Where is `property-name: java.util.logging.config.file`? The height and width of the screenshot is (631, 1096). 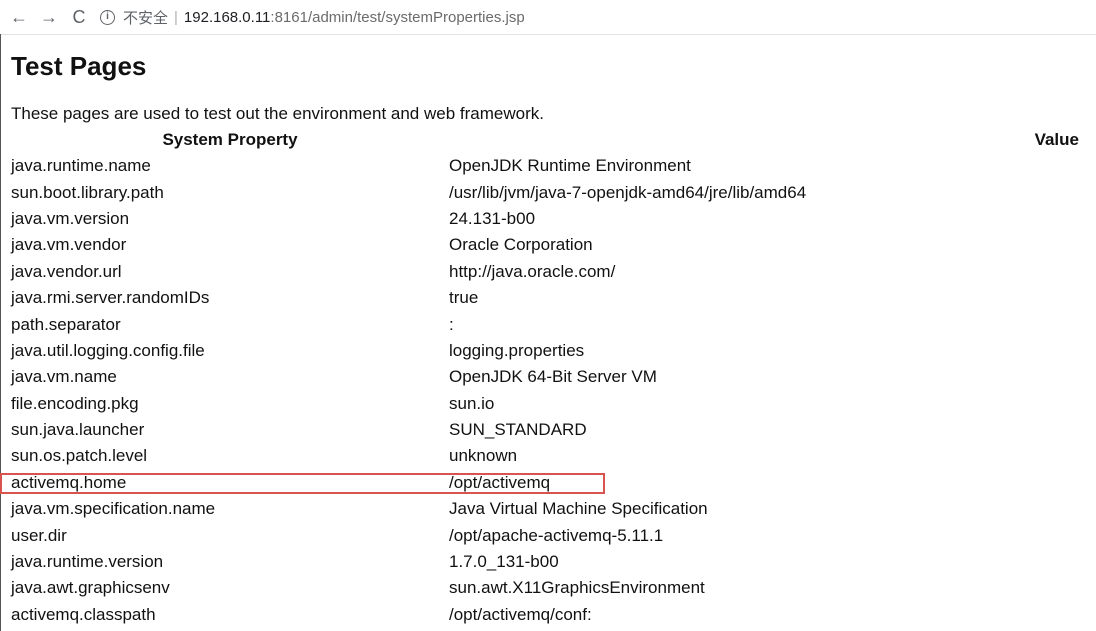 property-name: java.util.logging.config.file is located at coordinates (108, 350).